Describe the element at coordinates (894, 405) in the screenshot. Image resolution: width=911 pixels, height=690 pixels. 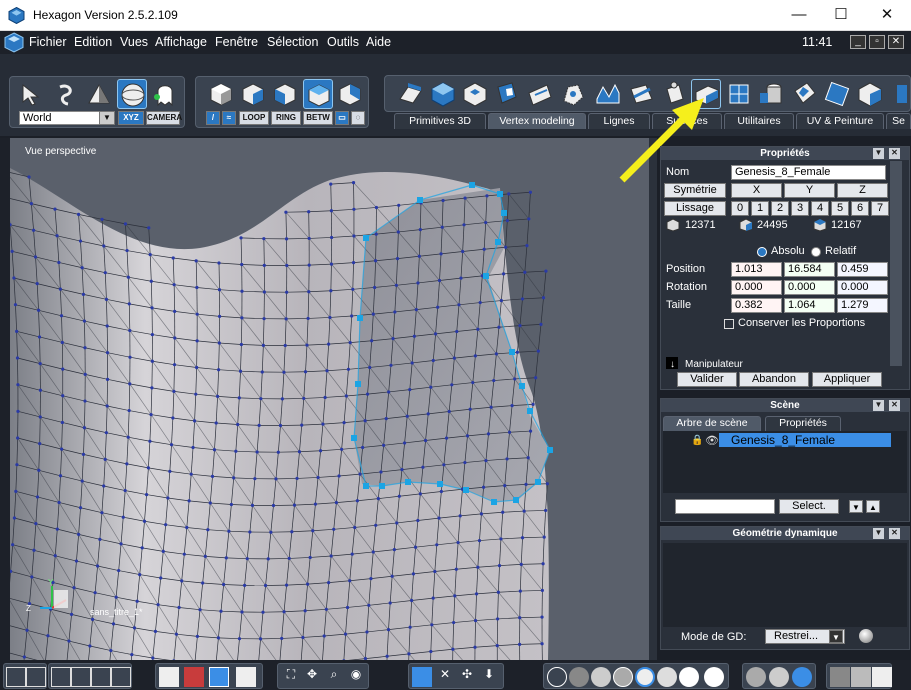
I see `scene-close-icon: ✕` at that location.